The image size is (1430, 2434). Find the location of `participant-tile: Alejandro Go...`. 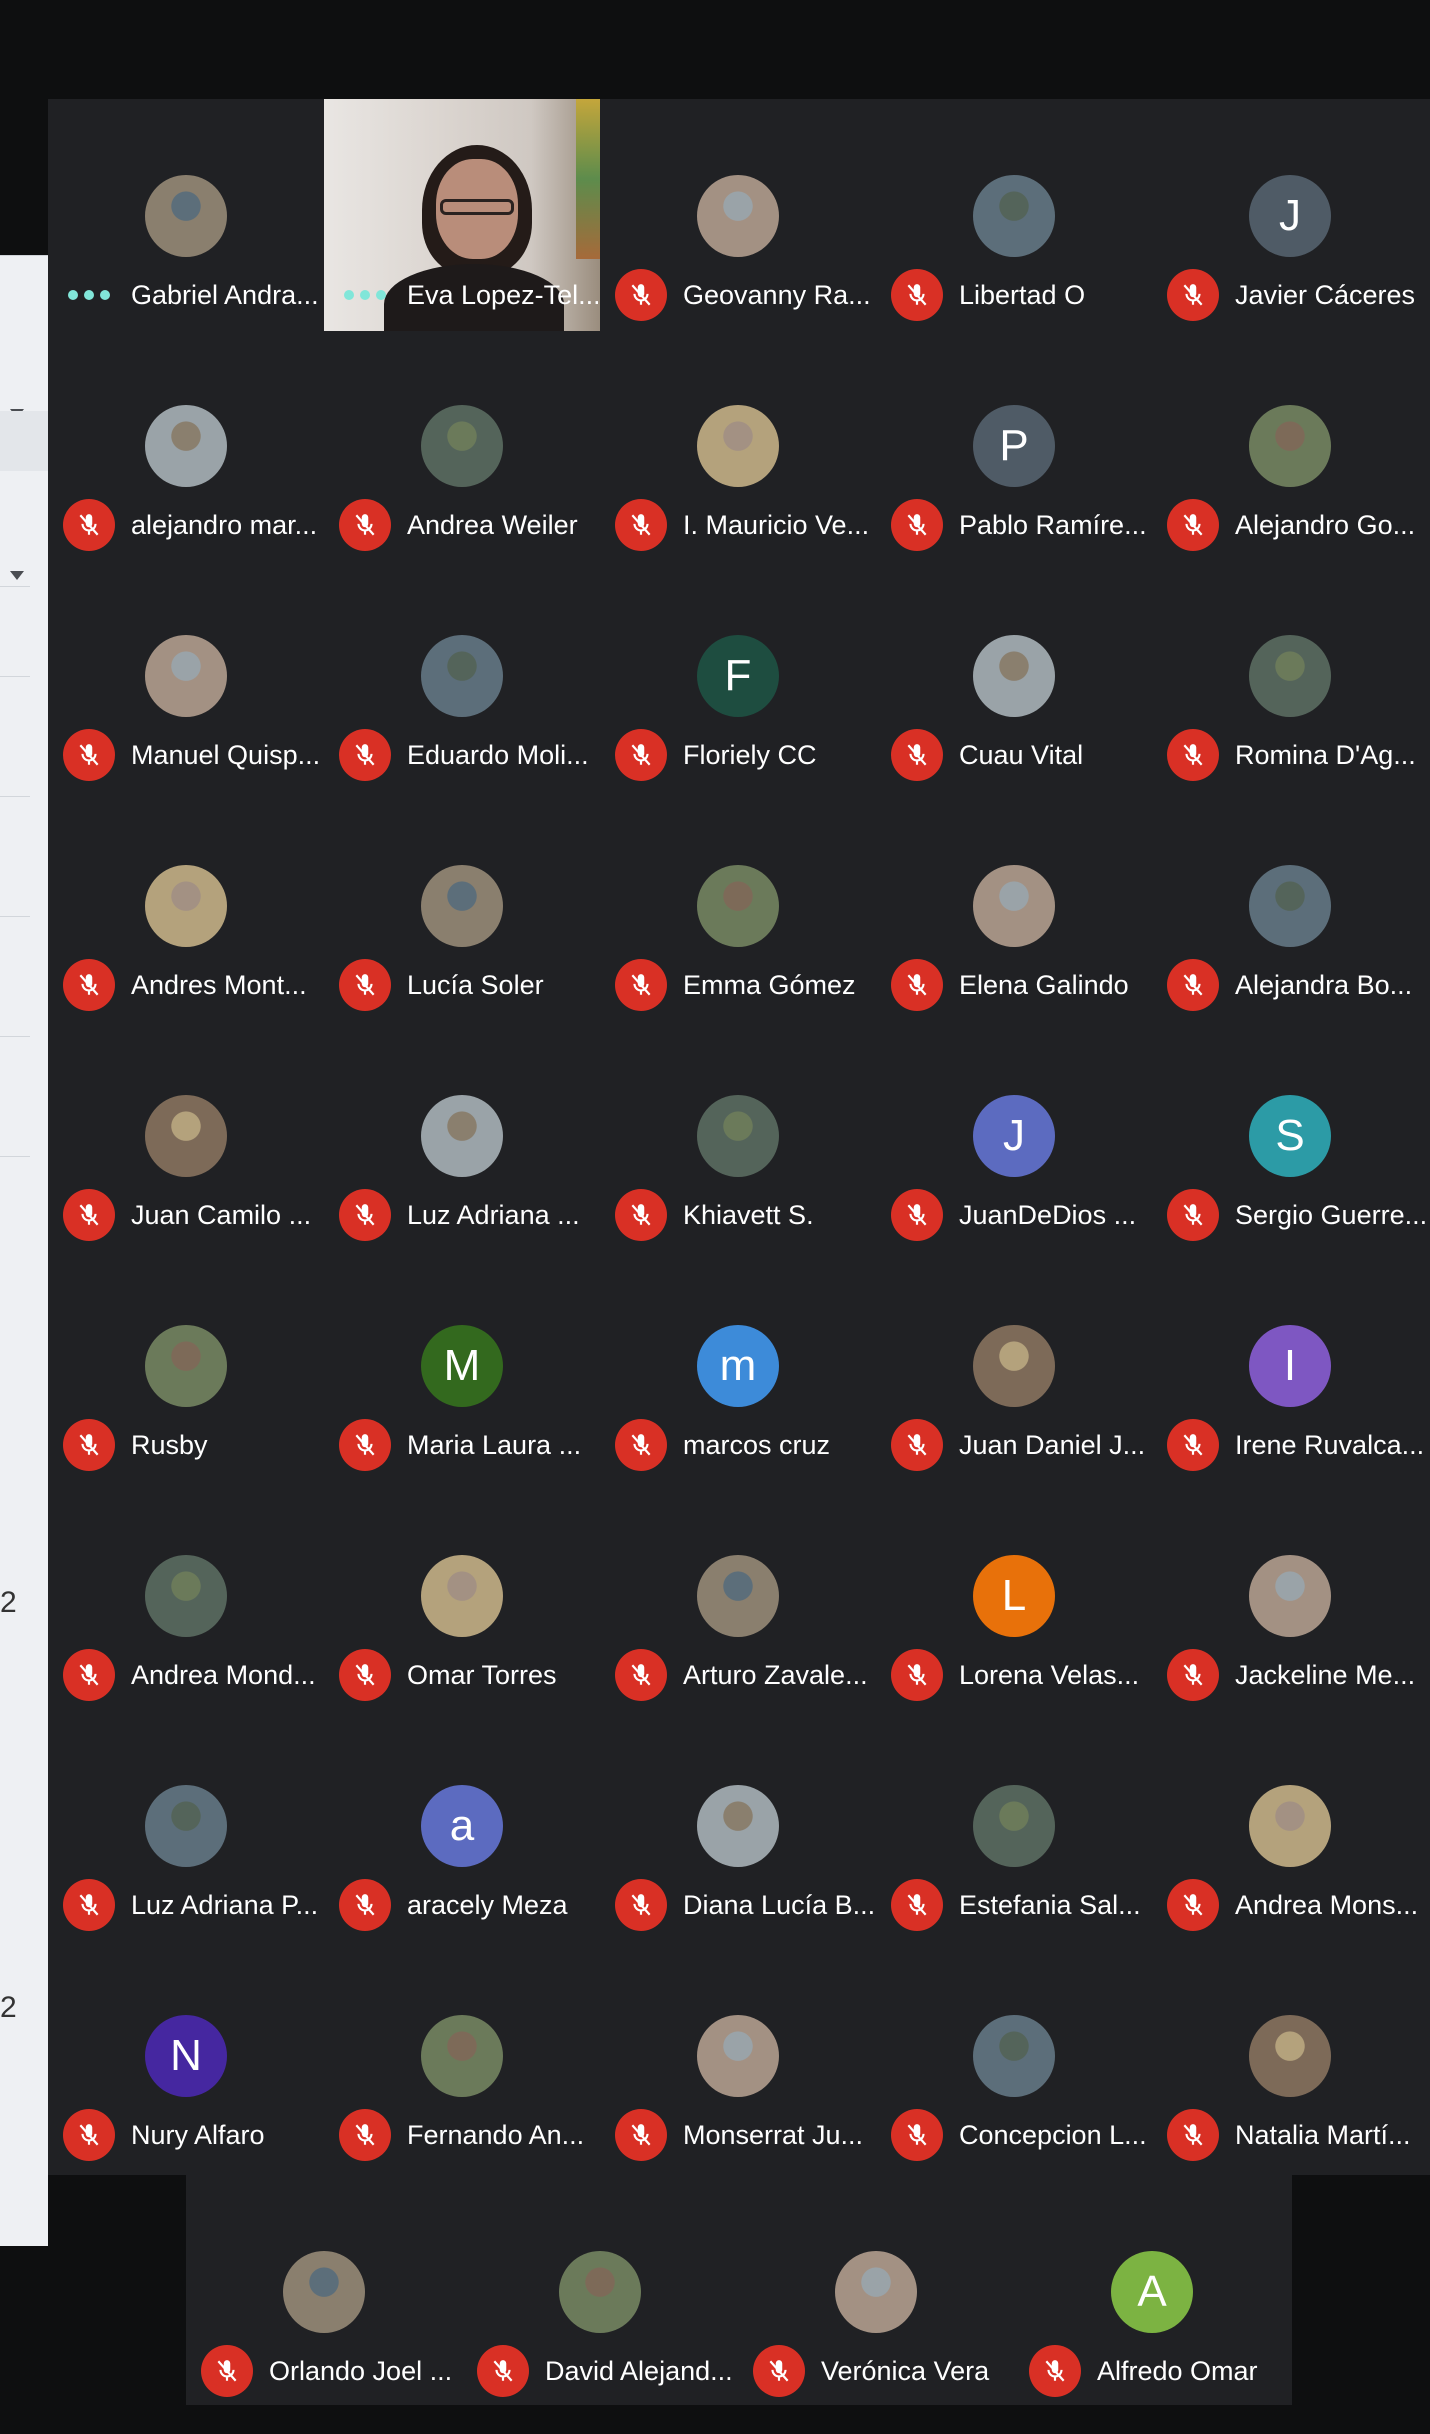

participant-tile: Alejandro Go... is located at coordinates (1290, 444).